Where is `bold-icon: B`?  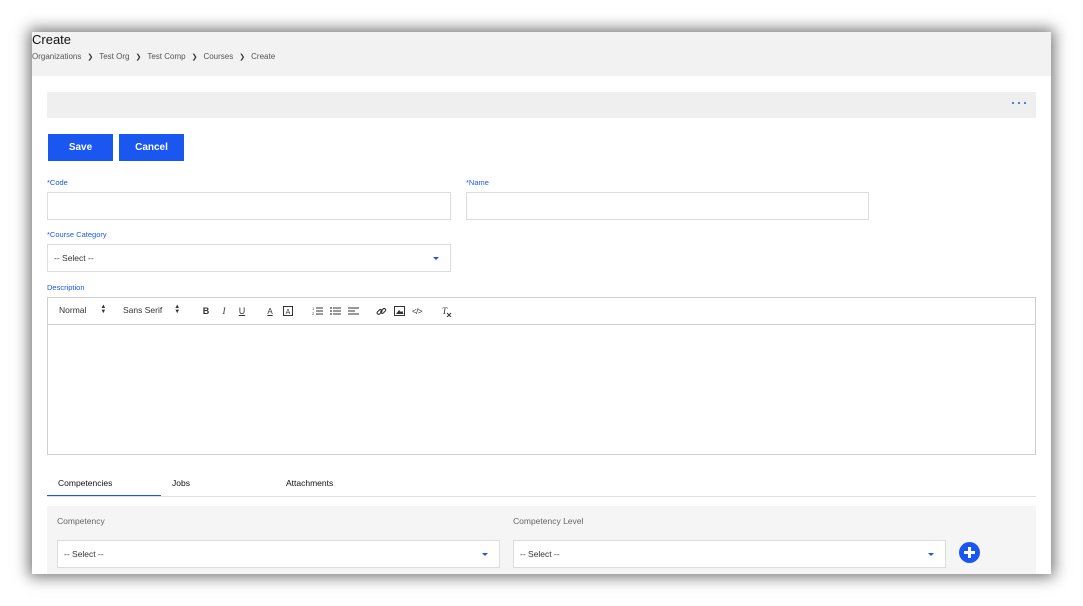 bold-icon: B is located at coordinates (206, 311).